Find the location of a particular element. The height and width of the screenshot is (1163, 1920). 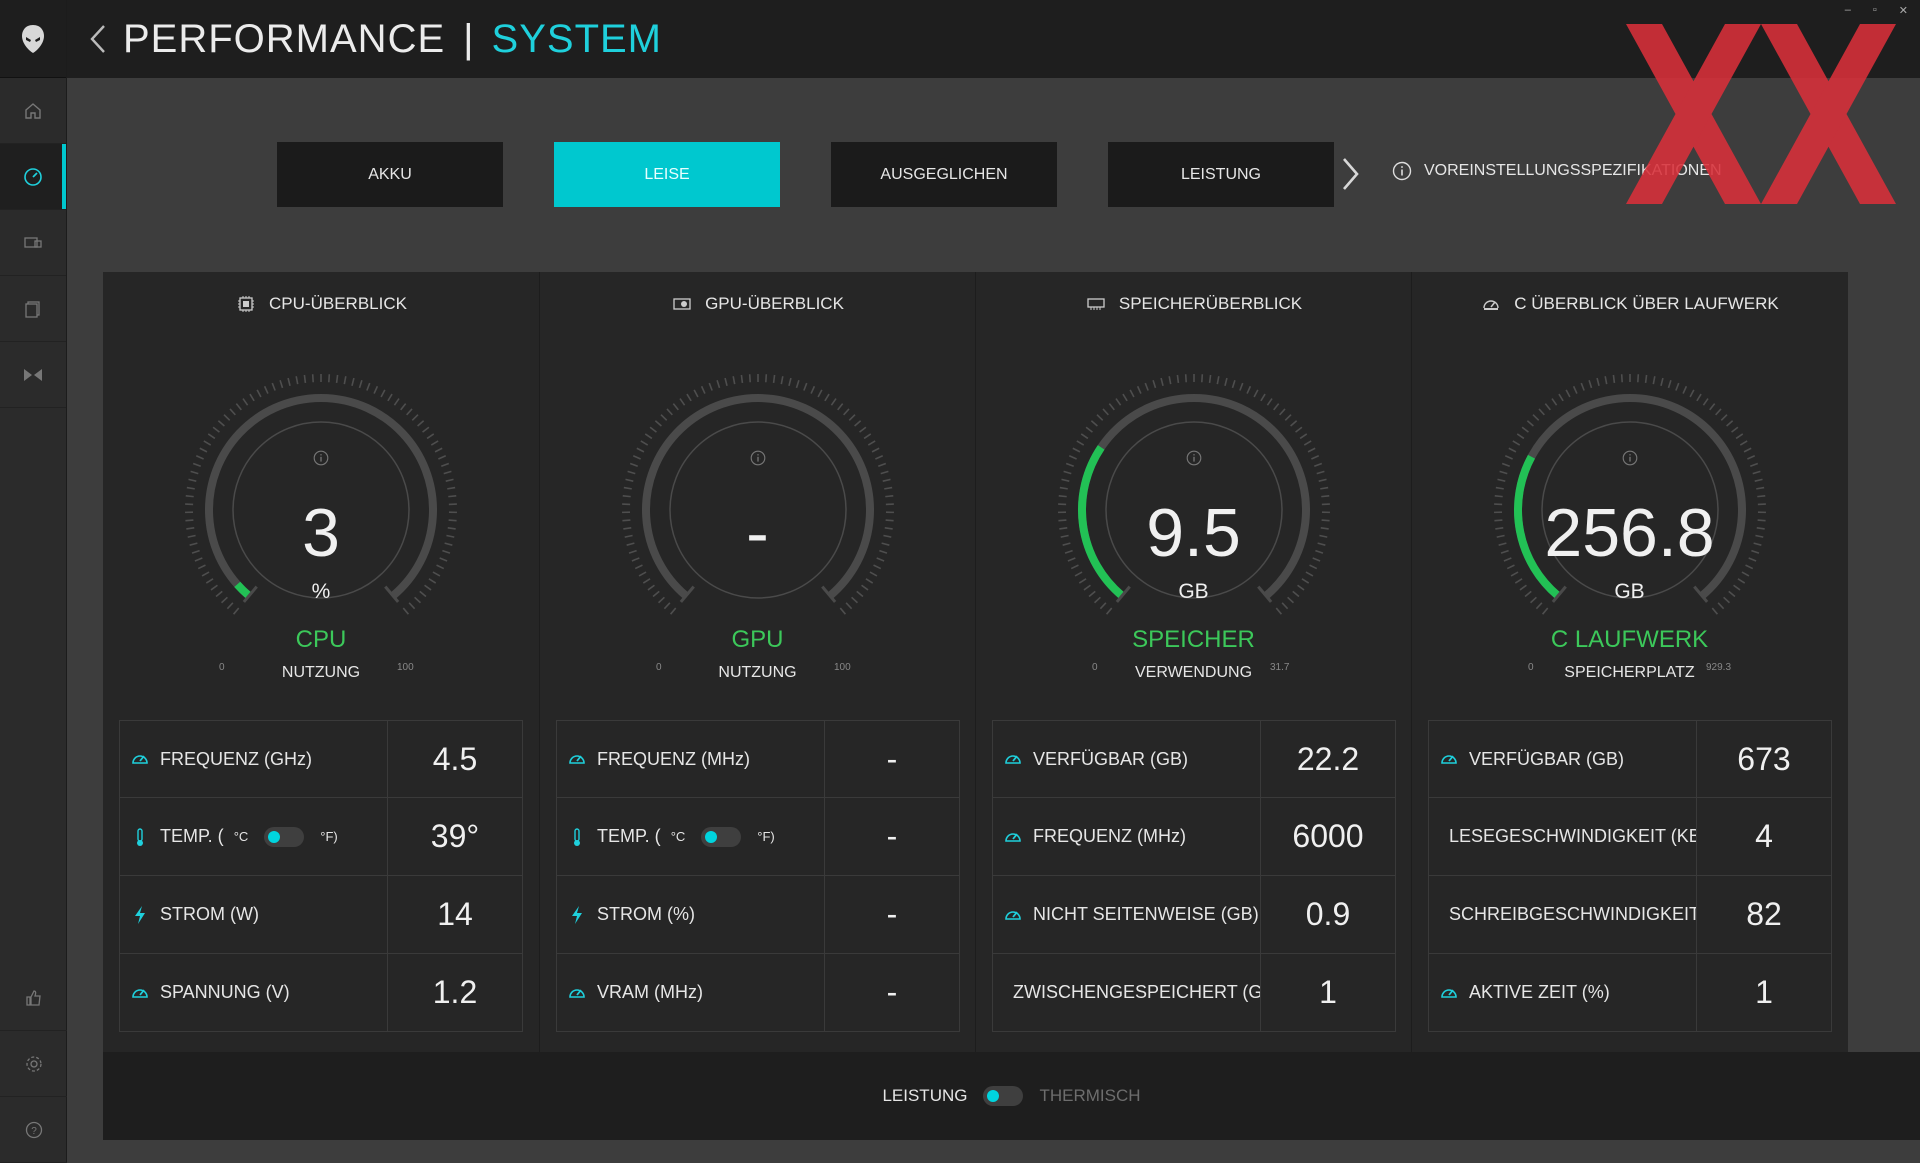

back-button is located at coordinates (101, 39).